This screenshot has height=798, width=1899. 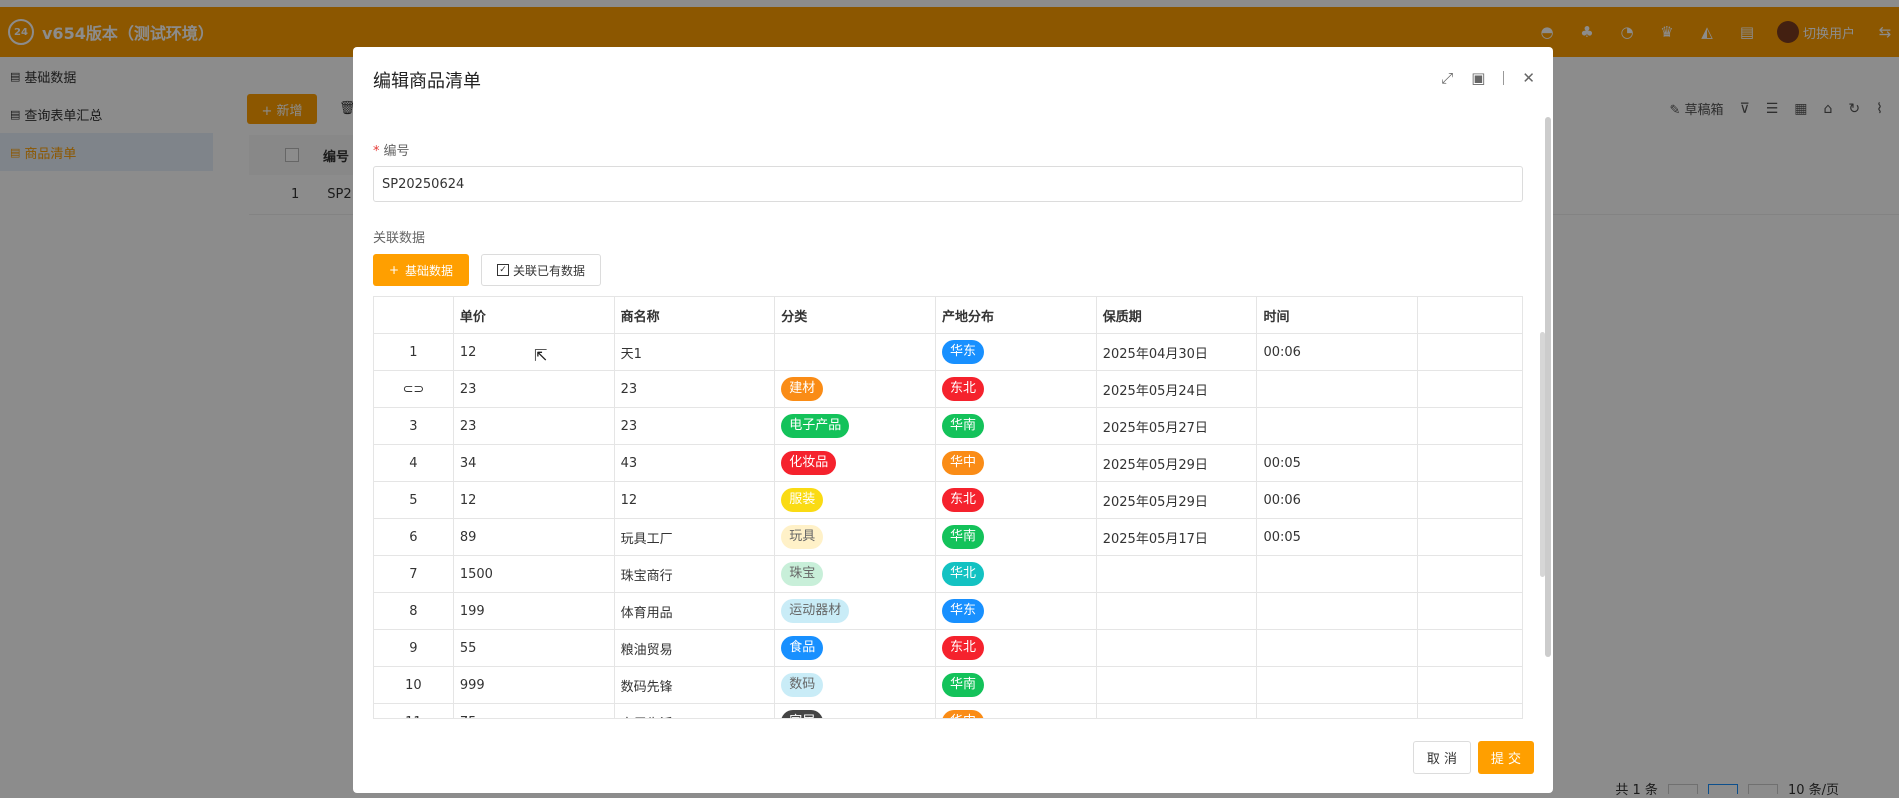 I want to click on price-cell: 999, so click(x=534, y=685).